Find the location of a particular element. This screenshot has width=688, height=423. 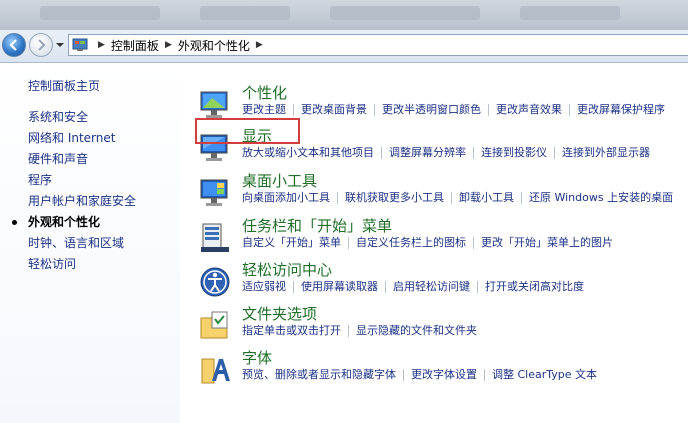

link-connect-external-display: 连接到外部显示器 is located at coordinates (605, 153).